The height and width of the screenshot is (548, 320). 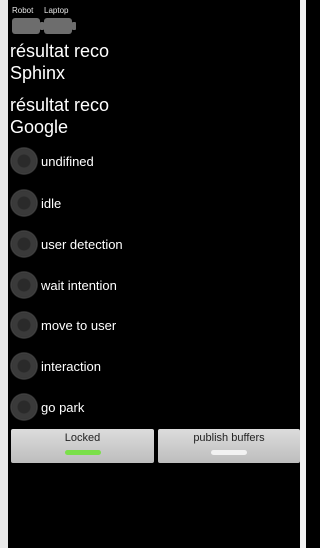 I want to click on laptop-battery: Laptop, so click(x=60, y=20).